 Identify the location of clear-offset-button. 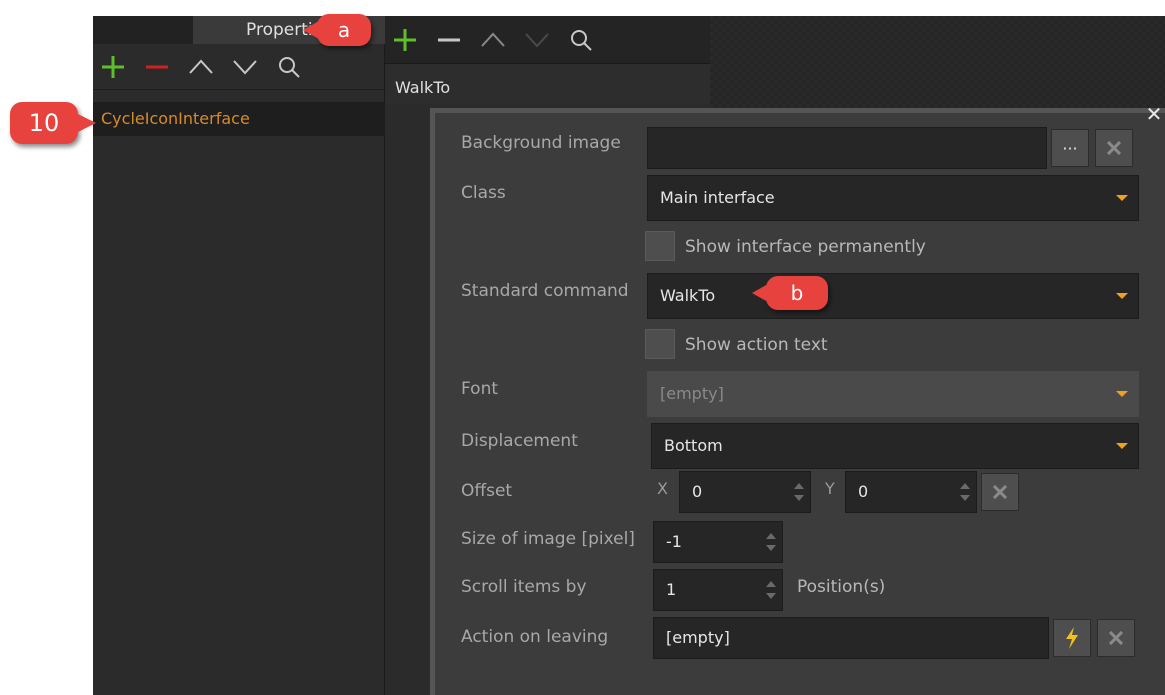
(1000, 492).